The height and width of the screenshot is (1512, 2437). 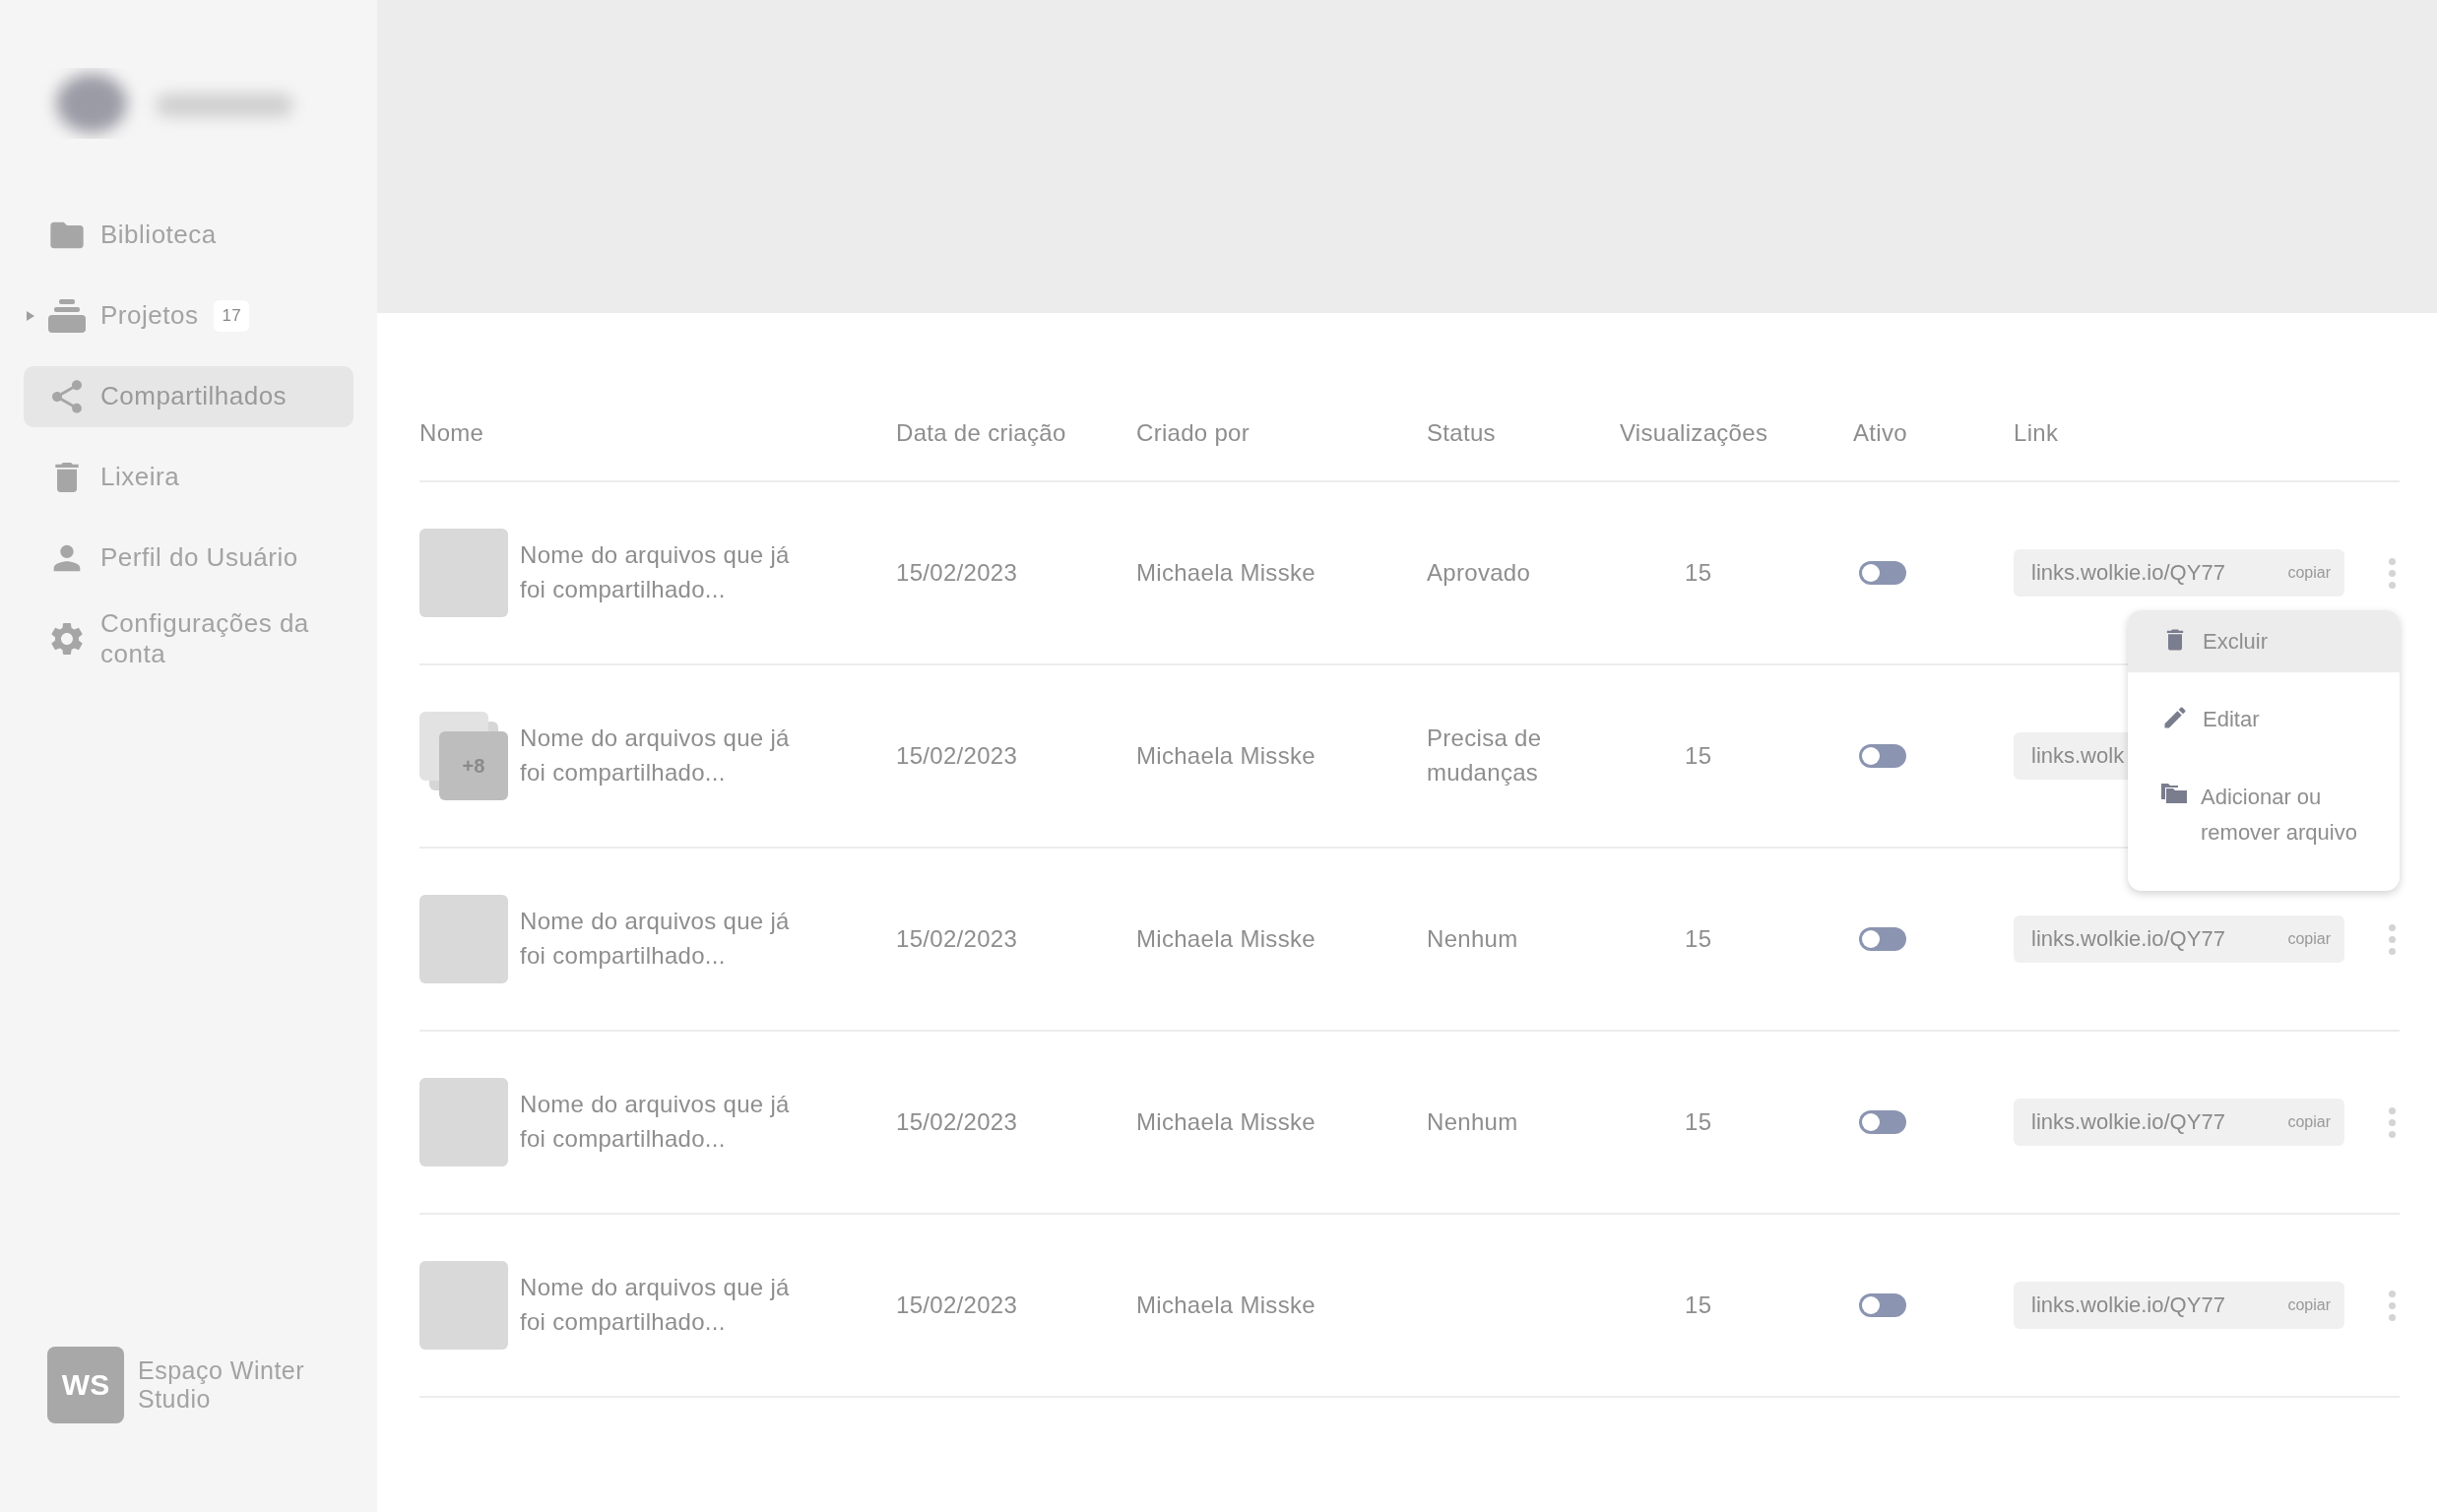 I want to click on column-header: Data de criação, so click(x=981, y=433).